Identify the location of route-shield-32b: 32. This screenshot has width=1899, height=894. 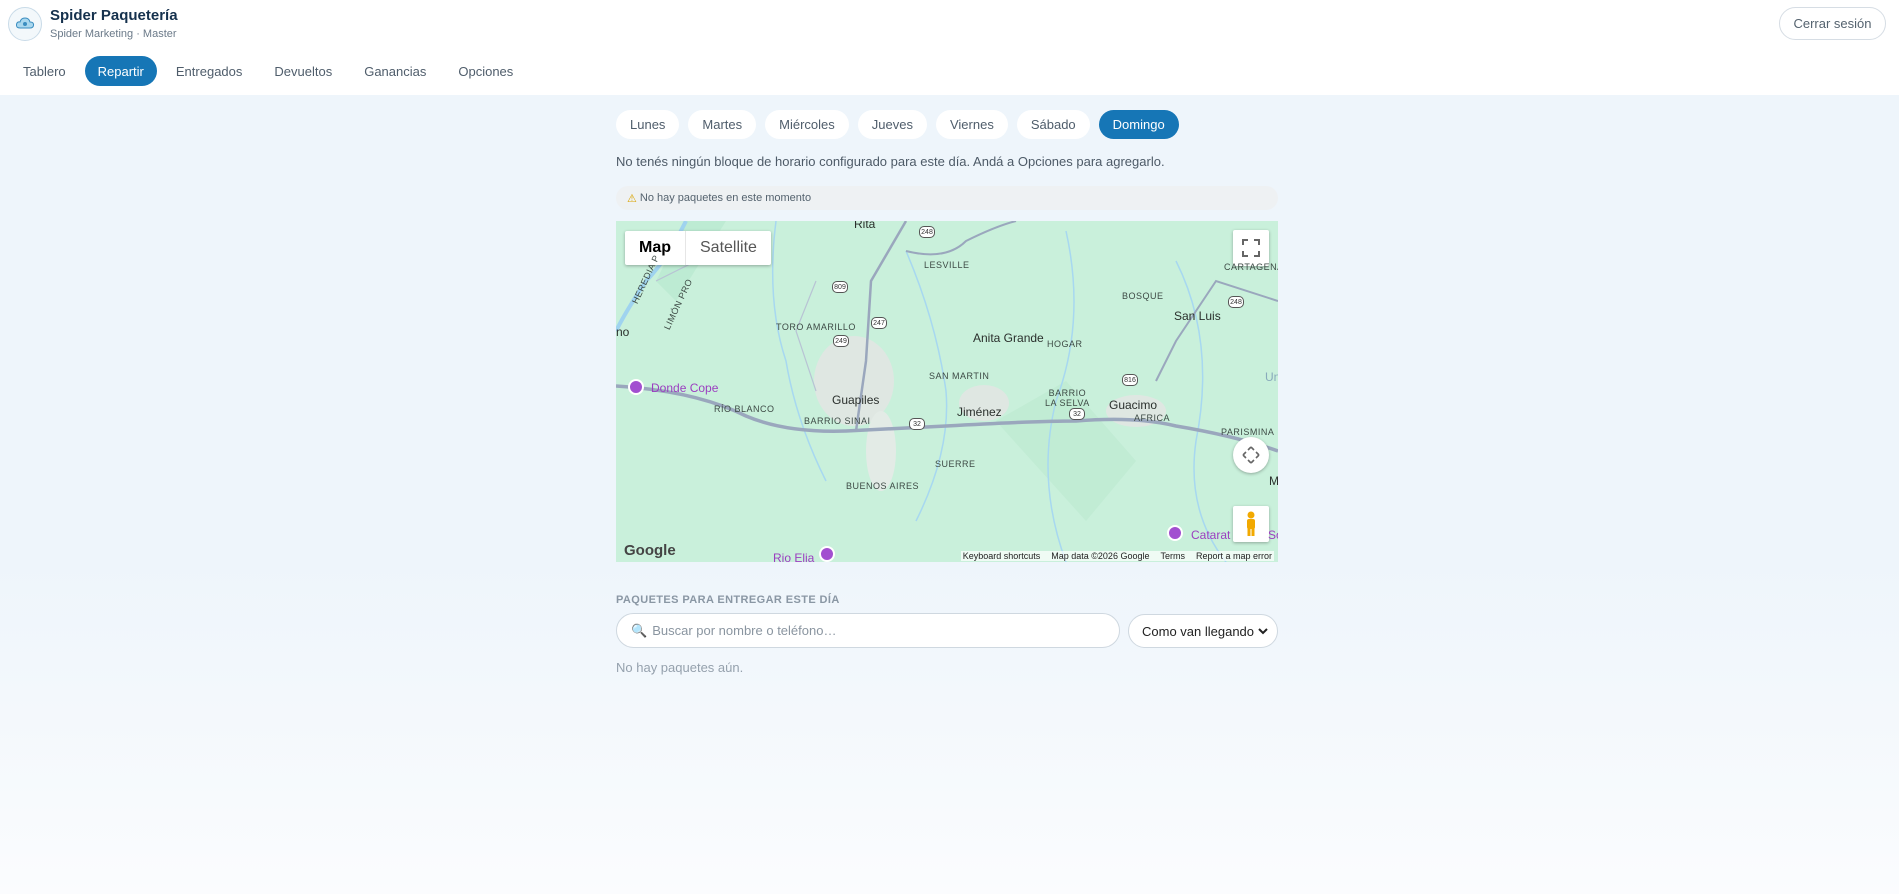
(1077, 414).